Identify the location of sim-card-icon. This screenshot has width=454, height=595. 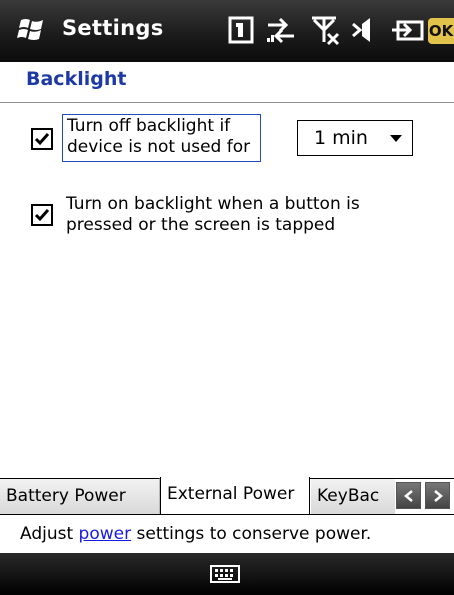
(241, 30).